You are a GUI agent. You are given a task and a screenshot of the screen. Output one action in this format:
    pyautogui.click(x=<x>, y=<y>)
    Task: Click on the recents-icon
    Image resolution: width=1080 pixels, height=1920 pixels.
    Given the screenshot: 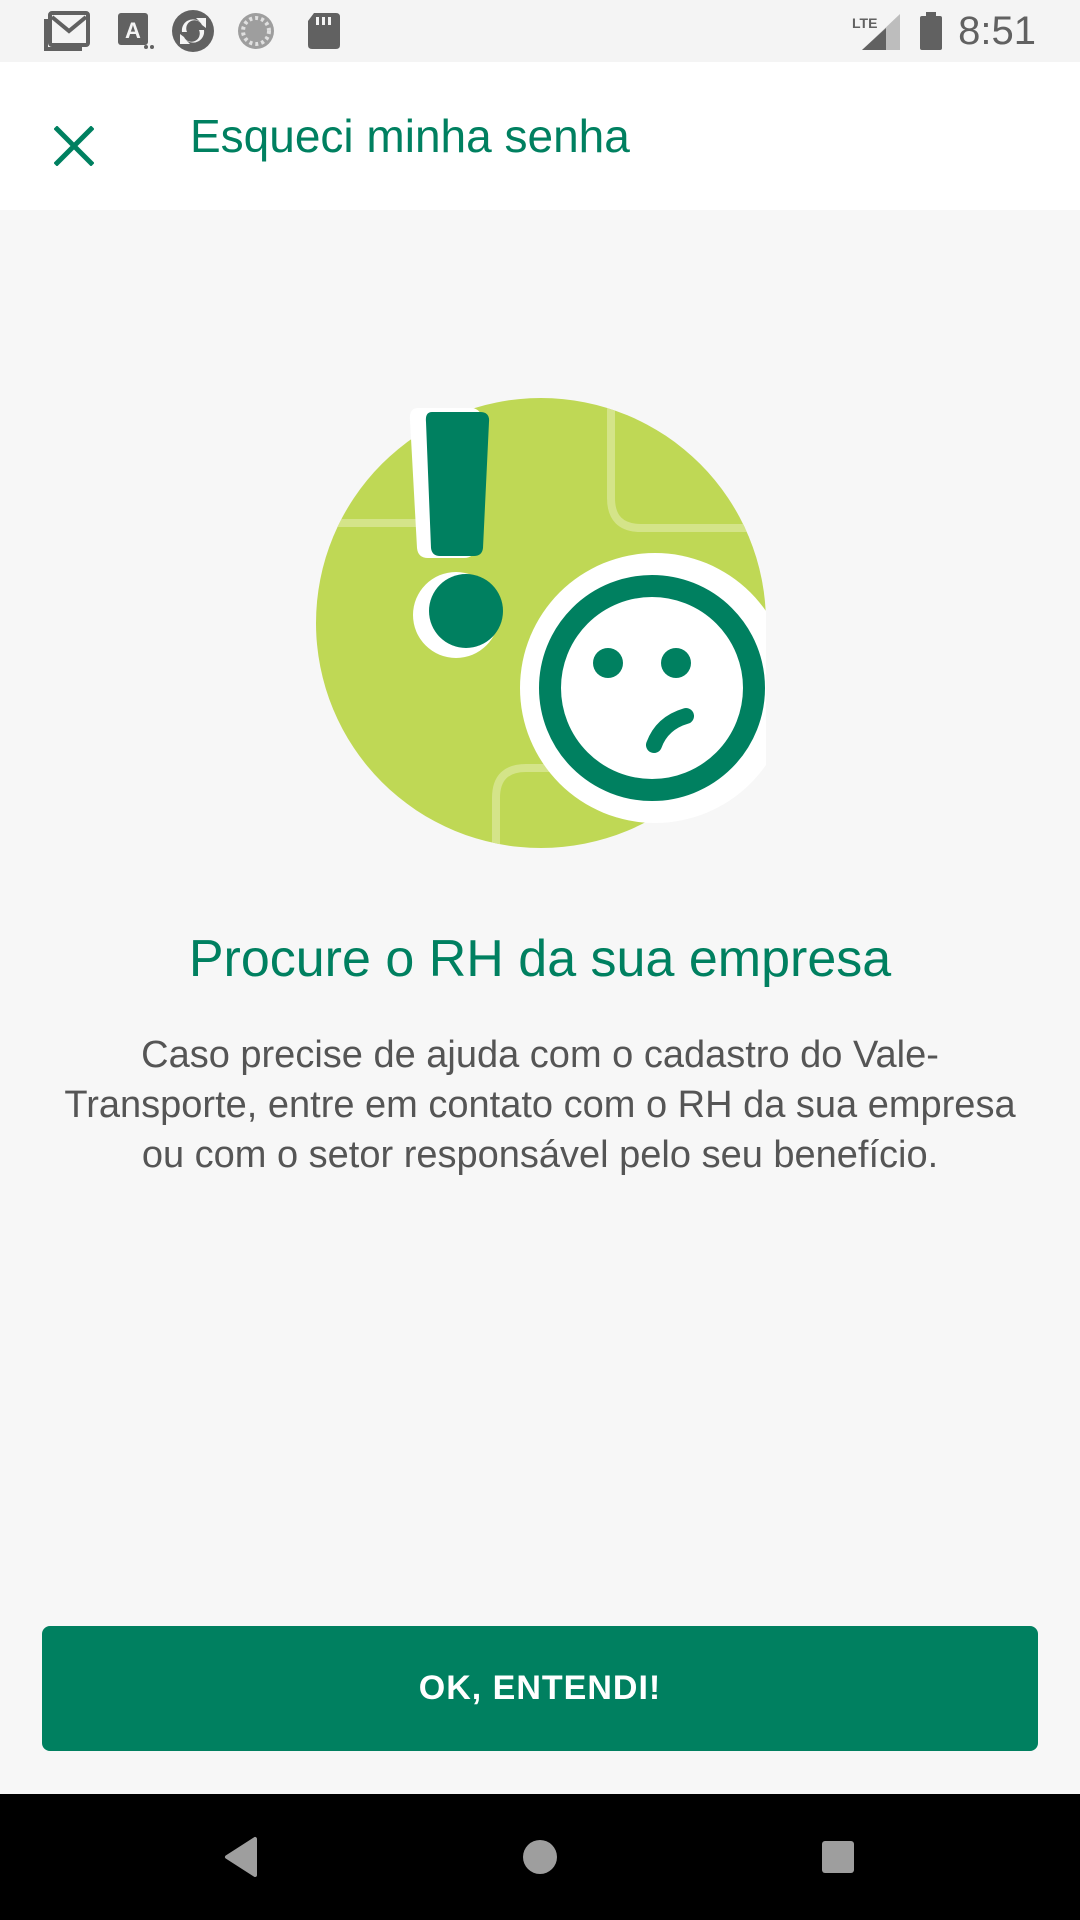 What is the action you would take?
    pyautogui.click(x=838, y=1857)
    